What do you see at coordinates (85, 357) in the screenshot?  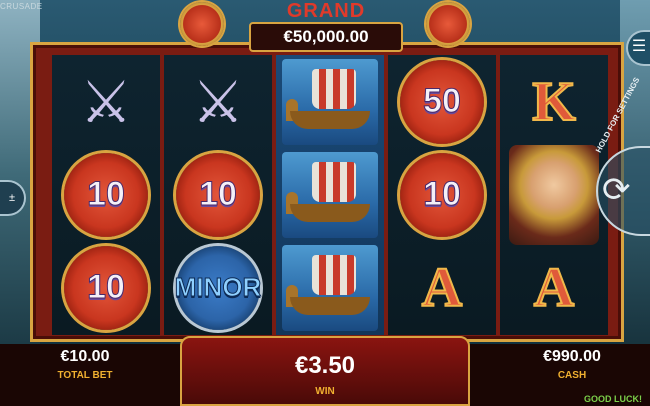 I see `total-bet-value: €10.00` at bounding box center [85, 357].